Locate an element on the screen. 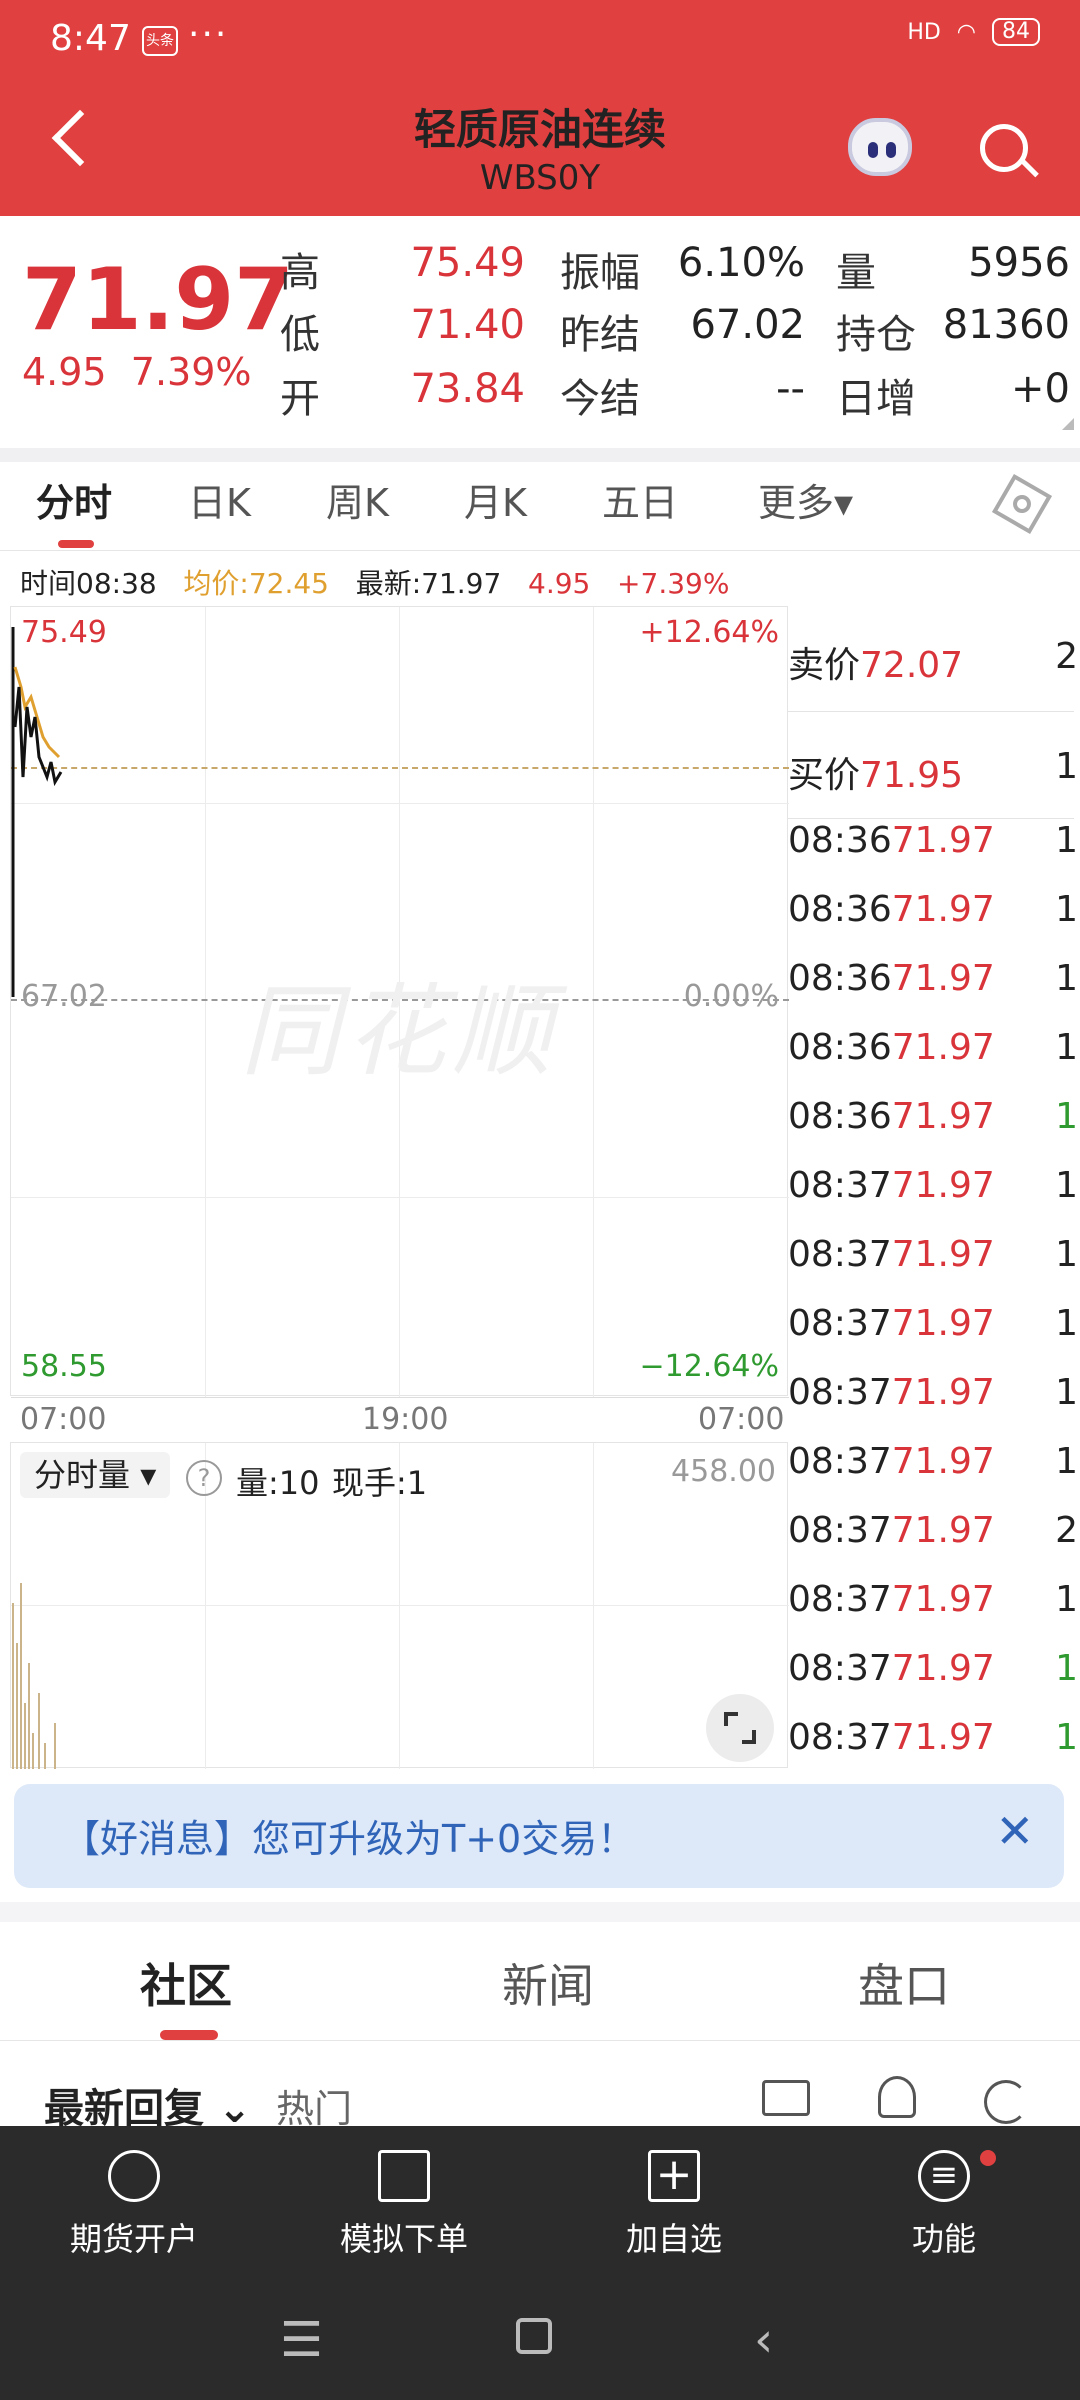  chart-tab: 周K is located at coordinates (357, 499).